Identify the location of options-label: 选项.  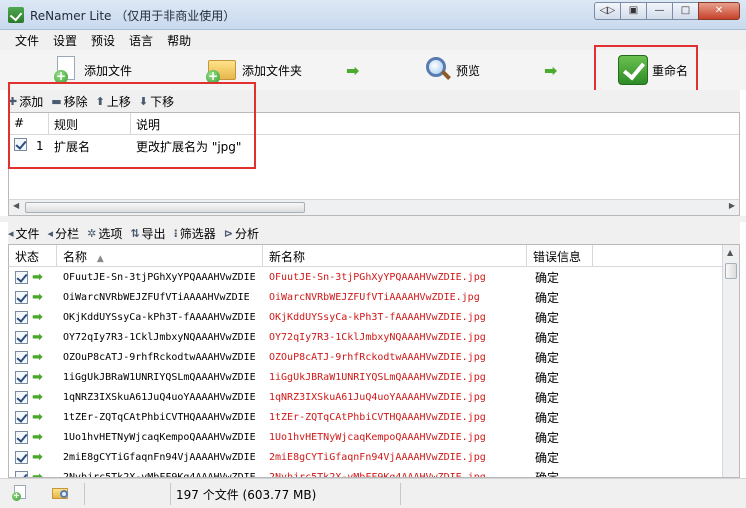
(110, 233).